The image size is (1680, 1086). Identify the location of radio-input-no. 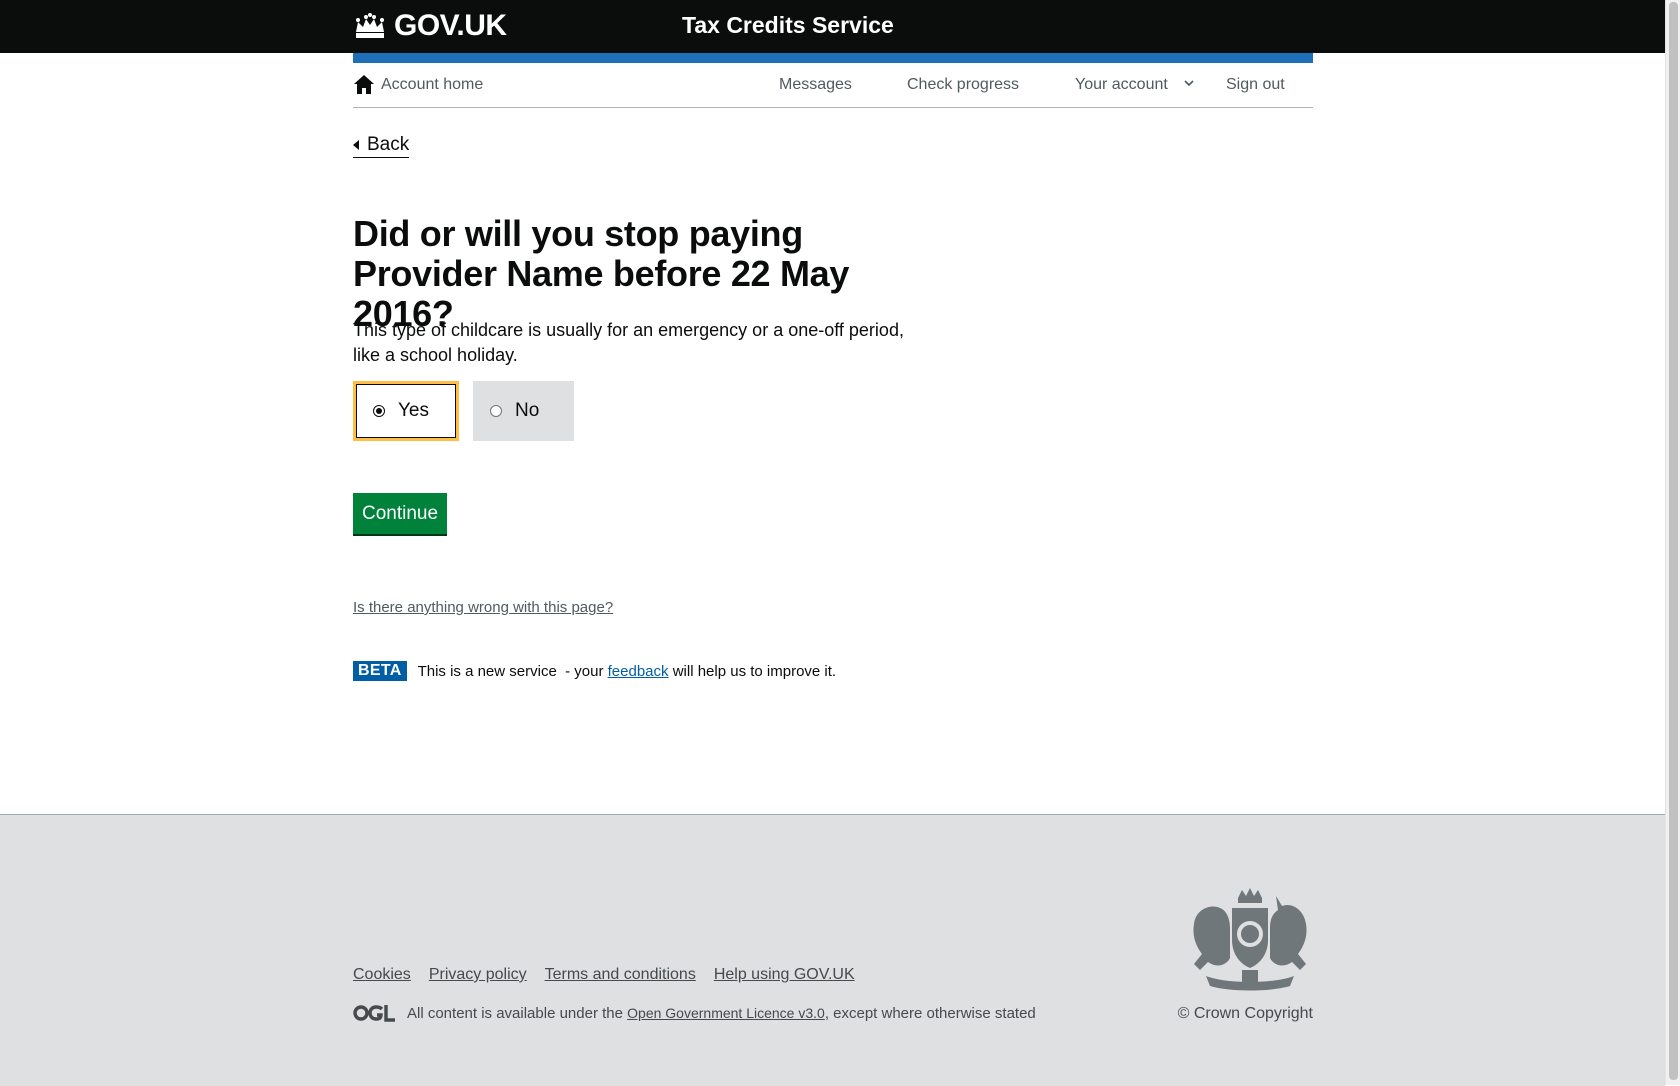
(496, 411).